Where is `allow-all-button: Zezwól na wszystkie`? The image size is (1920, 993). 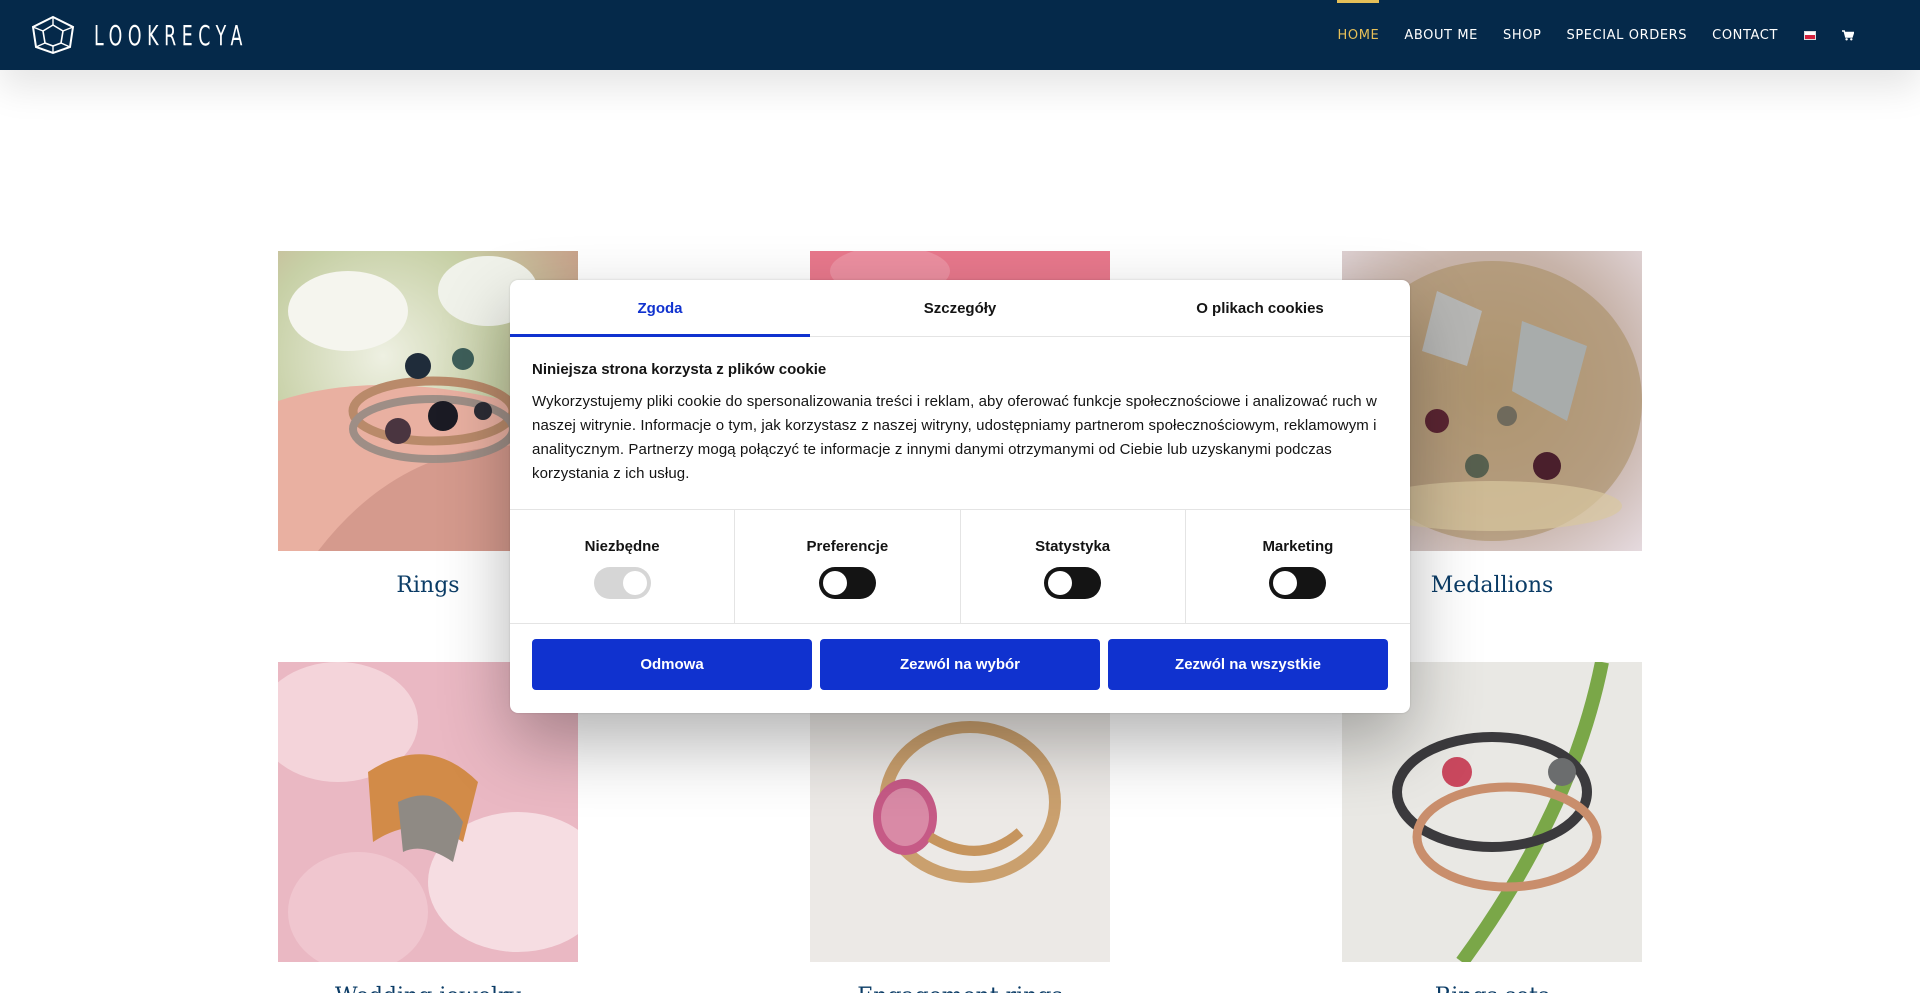
allow-all-button: Zezwól na wszystkie is located at coordinates (1248, 664).